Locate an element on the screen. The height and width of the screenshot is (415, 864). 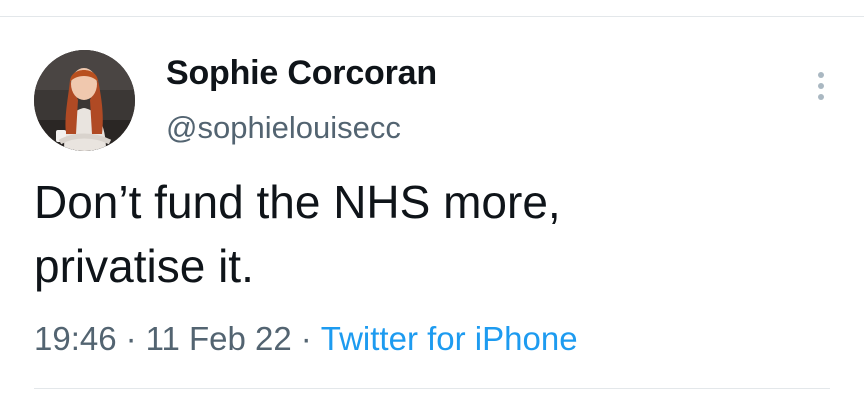
author-display-name: Sophie Corcoran is located at coordinates (301, 73).